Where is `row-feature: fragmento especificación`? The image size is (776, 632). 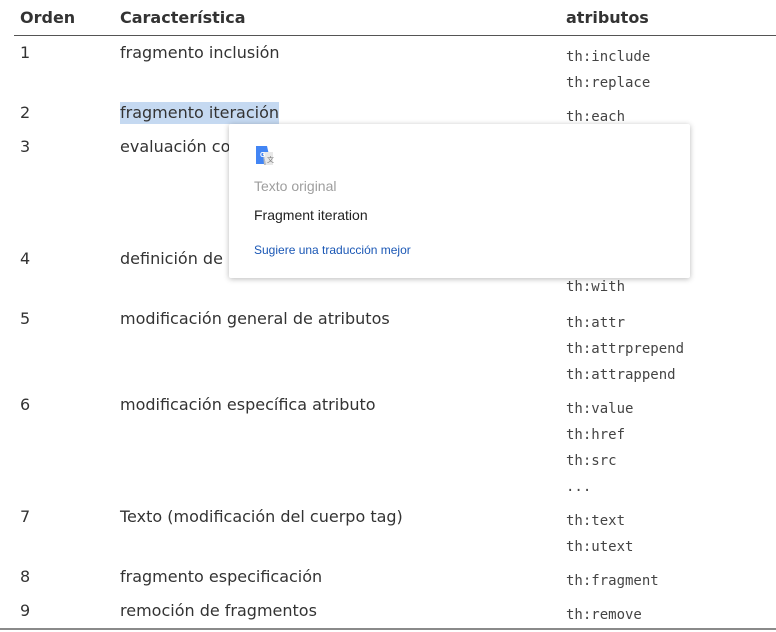 row-feature: fragmento especificación is located at coordinates (221, 576).